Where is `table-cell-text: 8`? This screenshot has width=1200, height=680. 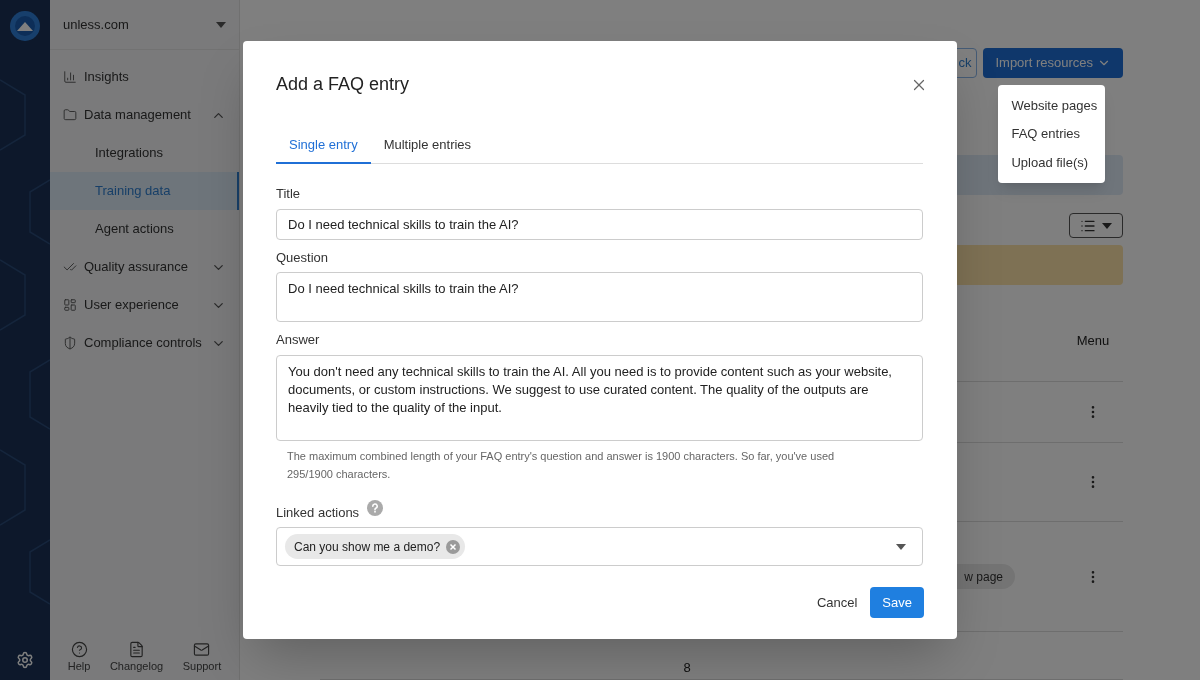 table-cell-text: 8 is located at coordinates (687, 668).